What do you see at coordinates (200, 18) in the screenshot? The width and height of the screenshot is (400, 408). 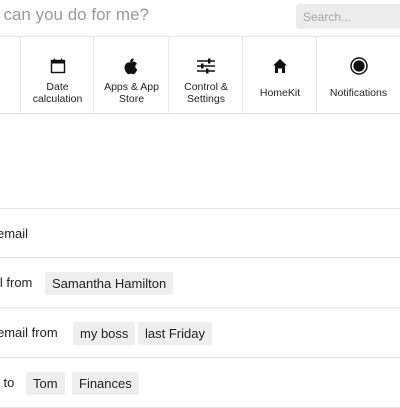 I see `top-bar: t can you do for me?` at bounding box center [200, 18].